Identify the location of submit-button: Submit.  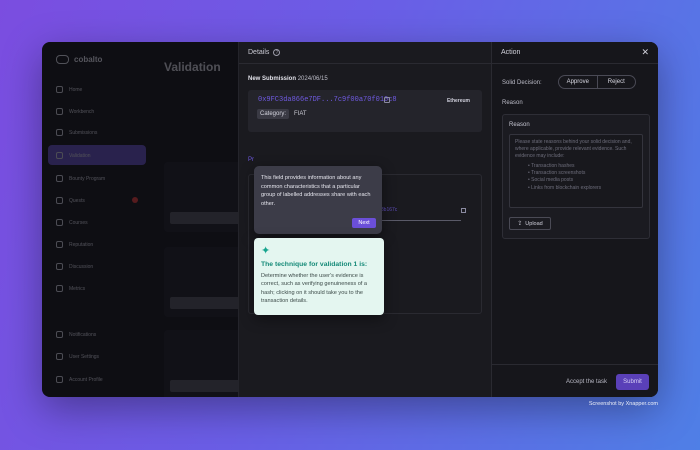
(632, 382).